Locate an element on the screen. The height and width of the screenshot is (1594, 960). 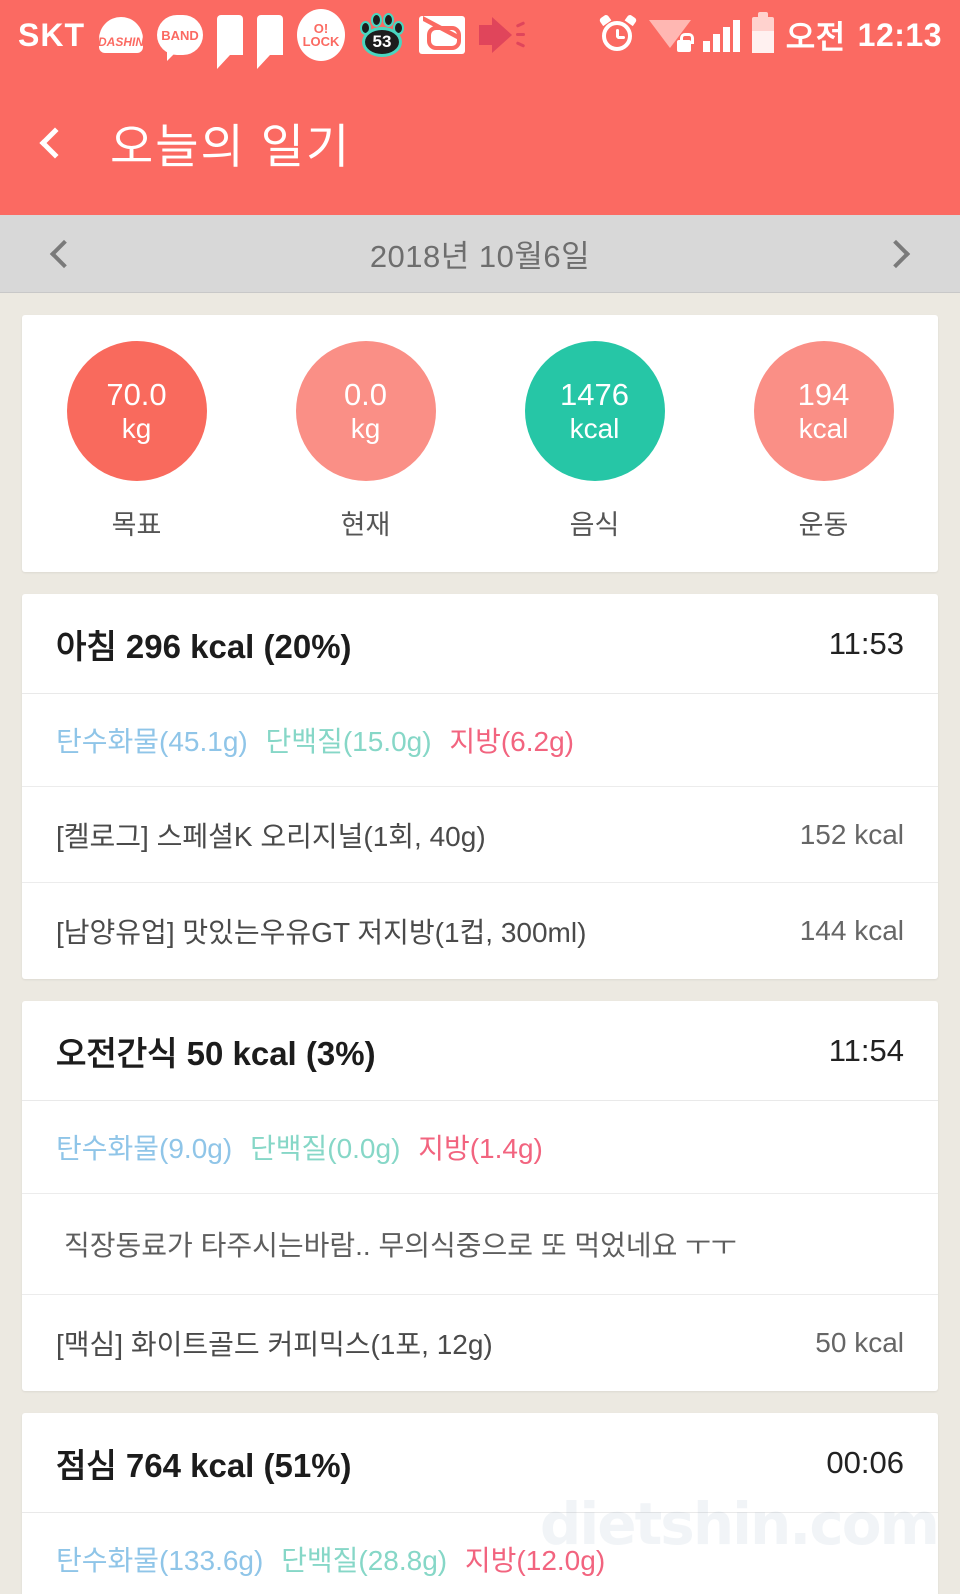
macro-row: 탄수화물(9.0g) 단백질(0.0g) 지방(1.4g) is located at coordinates (480, 1147).